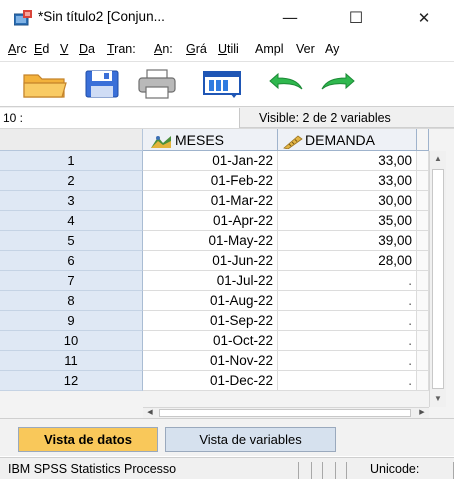 The width and height of the screenshot is (454, 479). I want to click on menu-ver: V, so click(64, 49).